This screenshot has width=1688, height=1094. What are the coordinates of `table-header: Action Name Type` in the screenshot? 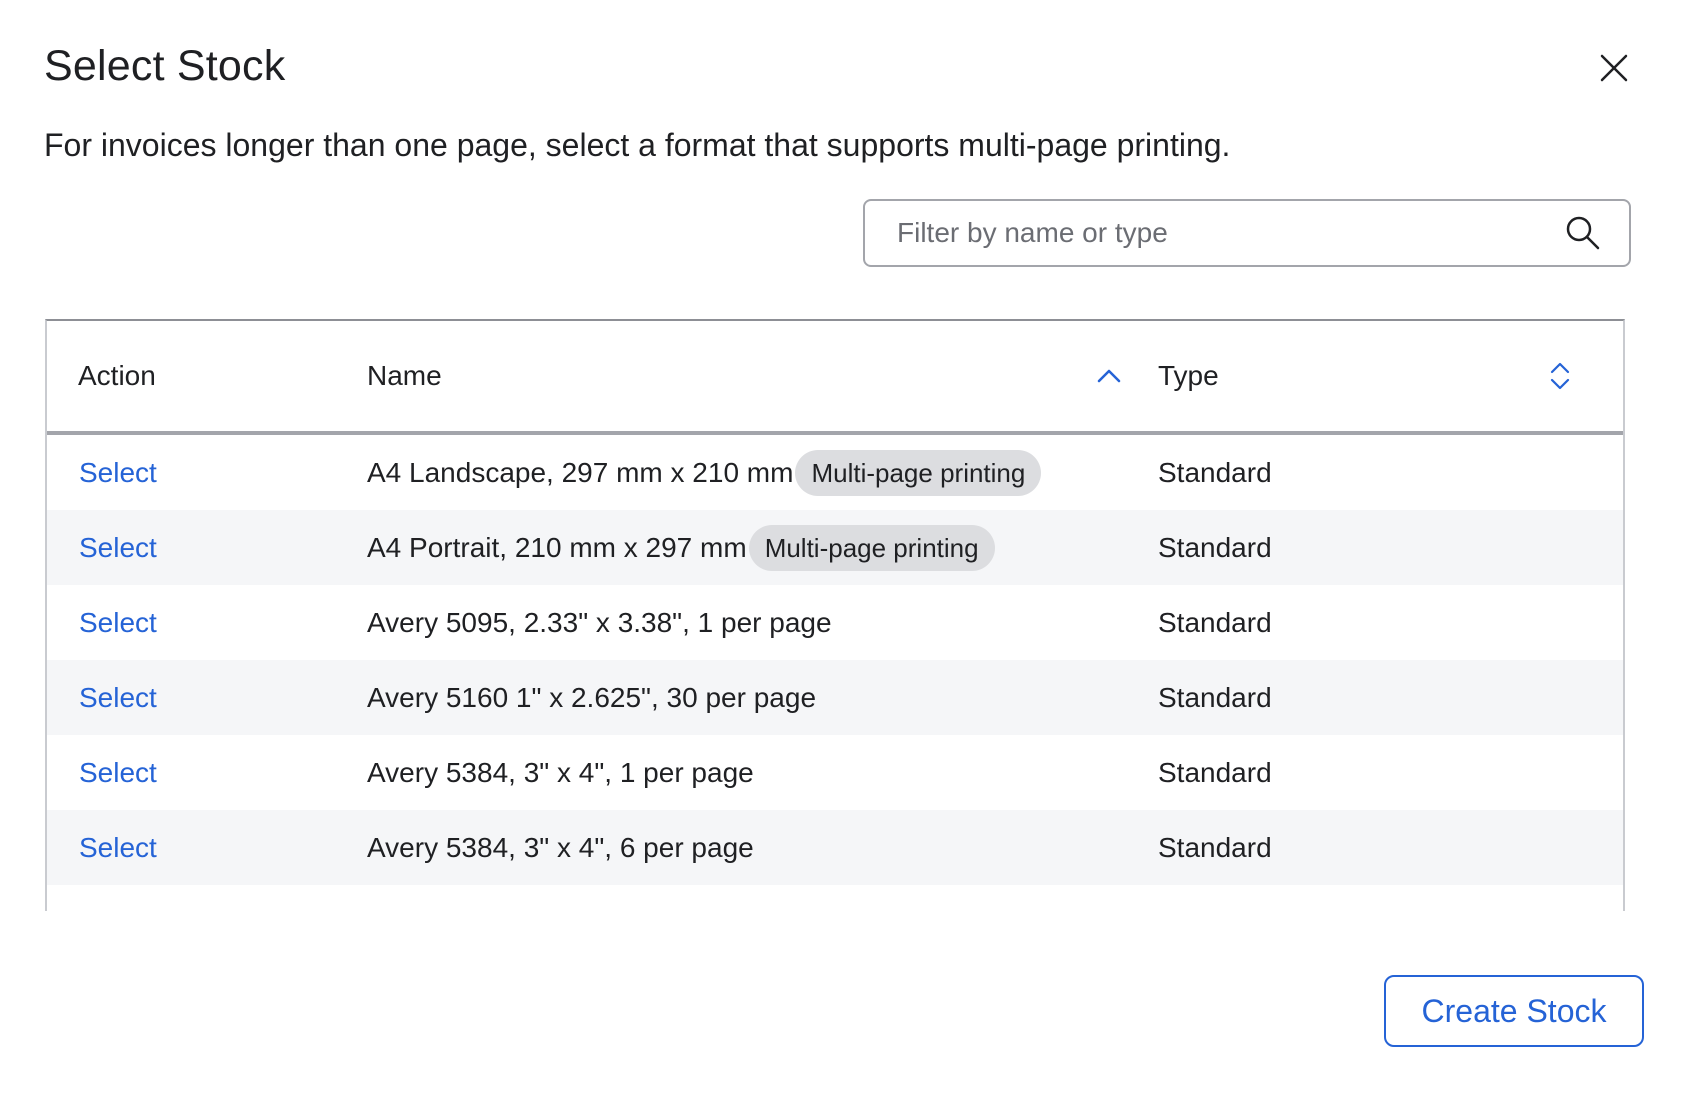 It's located at (835, 378).